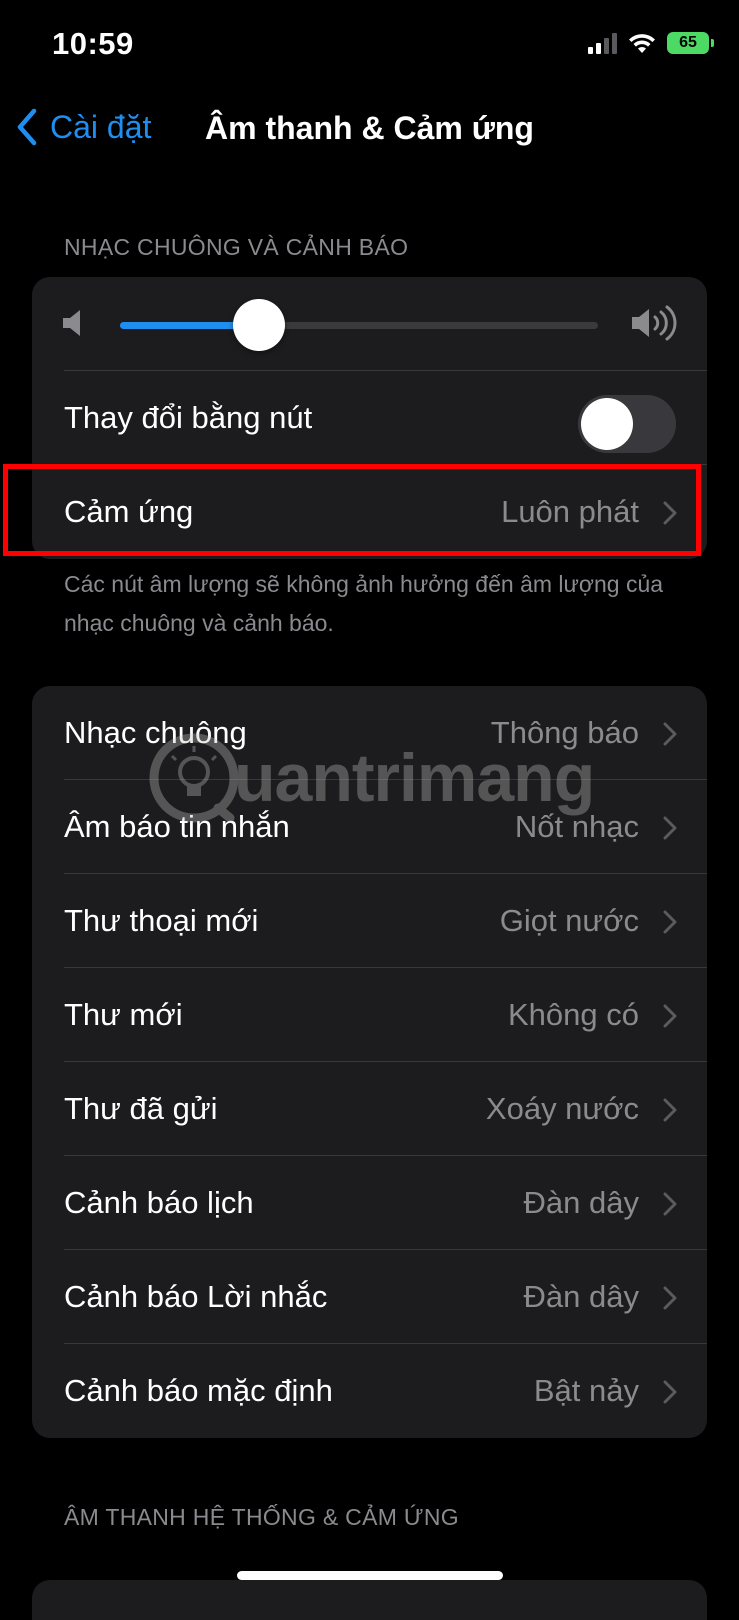 The width and height of the screenshot is (739, 1620). What do you see at coordinates (562, 1108) in the screenshot?
I see `sound-row-value: Xoáy nước` at bounding box center [562, 1108].